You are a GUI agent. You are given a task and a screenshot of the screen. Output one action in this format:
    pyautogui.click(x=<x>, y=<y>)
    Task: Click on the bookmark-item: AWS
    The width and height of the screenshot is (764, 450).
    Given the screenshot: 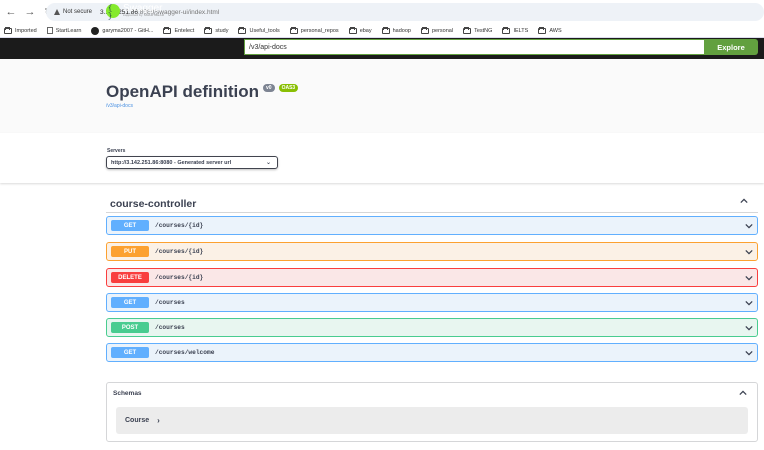 What is the action you would take?
    pyautogui.click(x=550, y=30)
    